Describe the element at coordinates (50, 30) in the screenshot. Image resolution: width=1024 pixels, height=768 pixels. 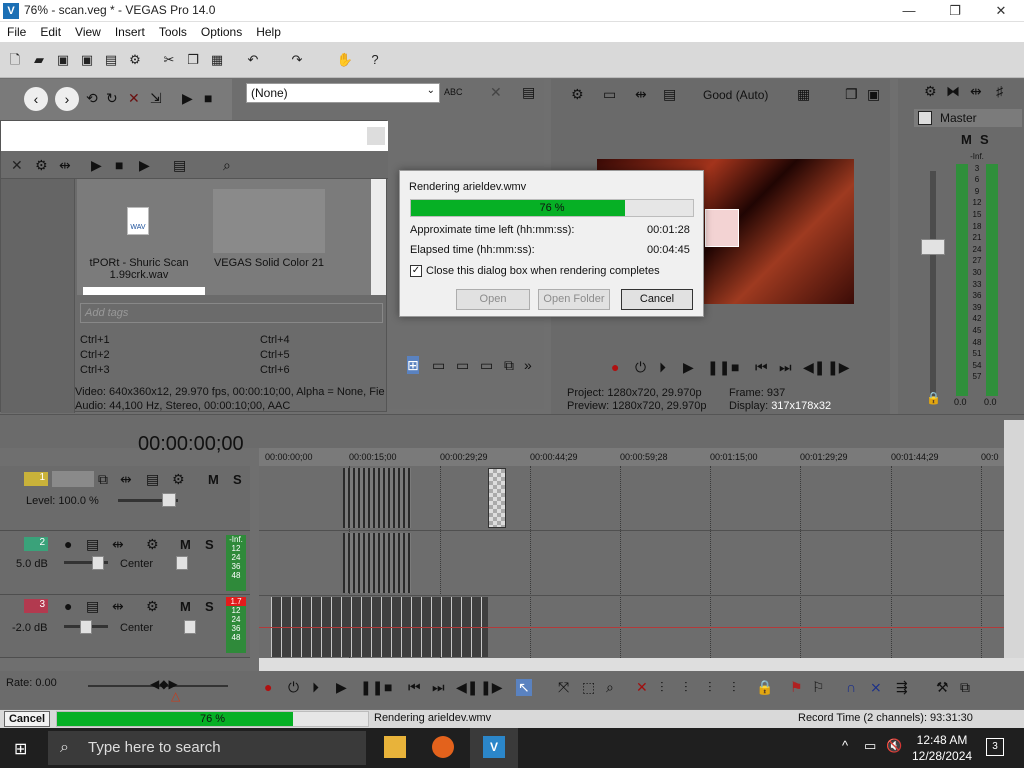
I see `menu-edit: Edit` at that location.